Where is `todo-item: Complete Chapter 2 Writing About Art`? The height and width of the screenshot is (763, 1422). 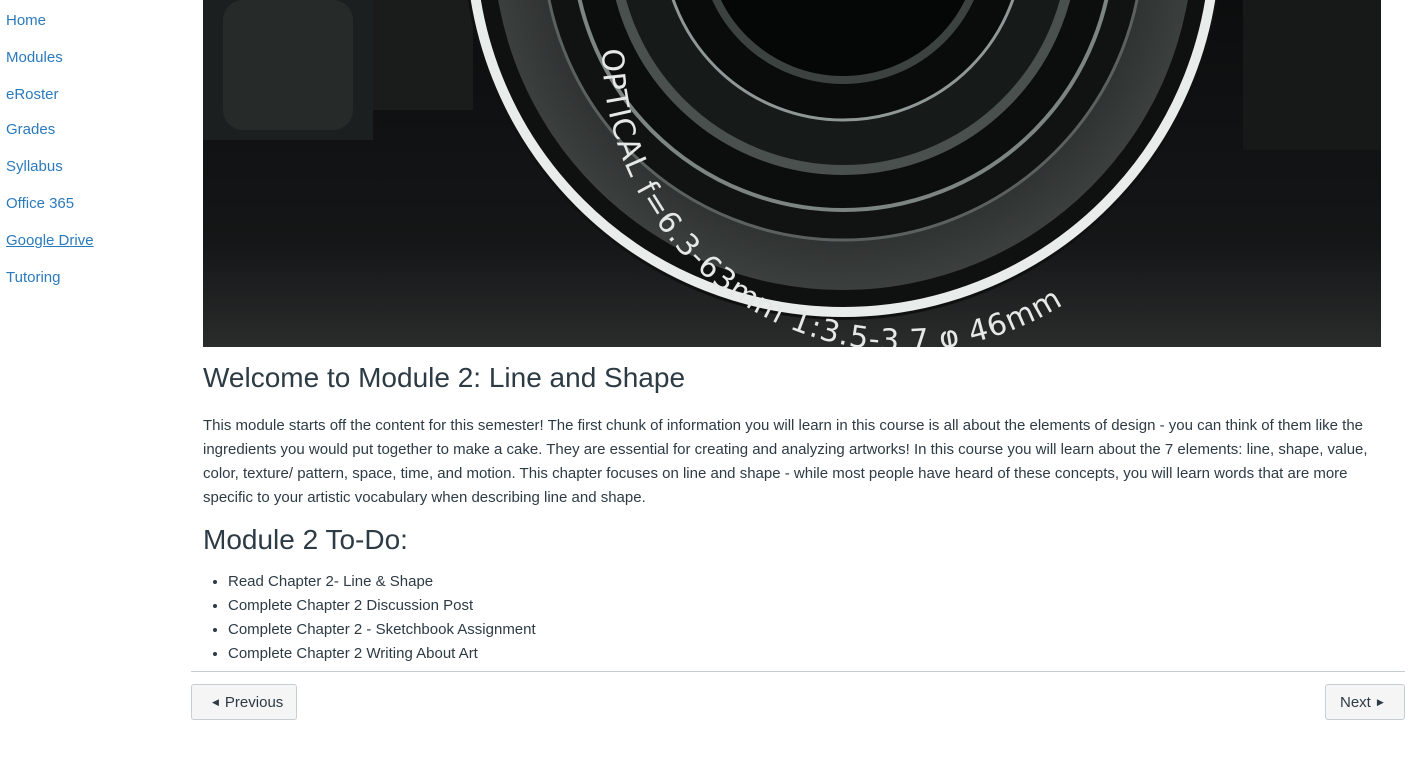
todo-item: Complete Chapter 2 Writing About Art is located at coordinates (382, 654).